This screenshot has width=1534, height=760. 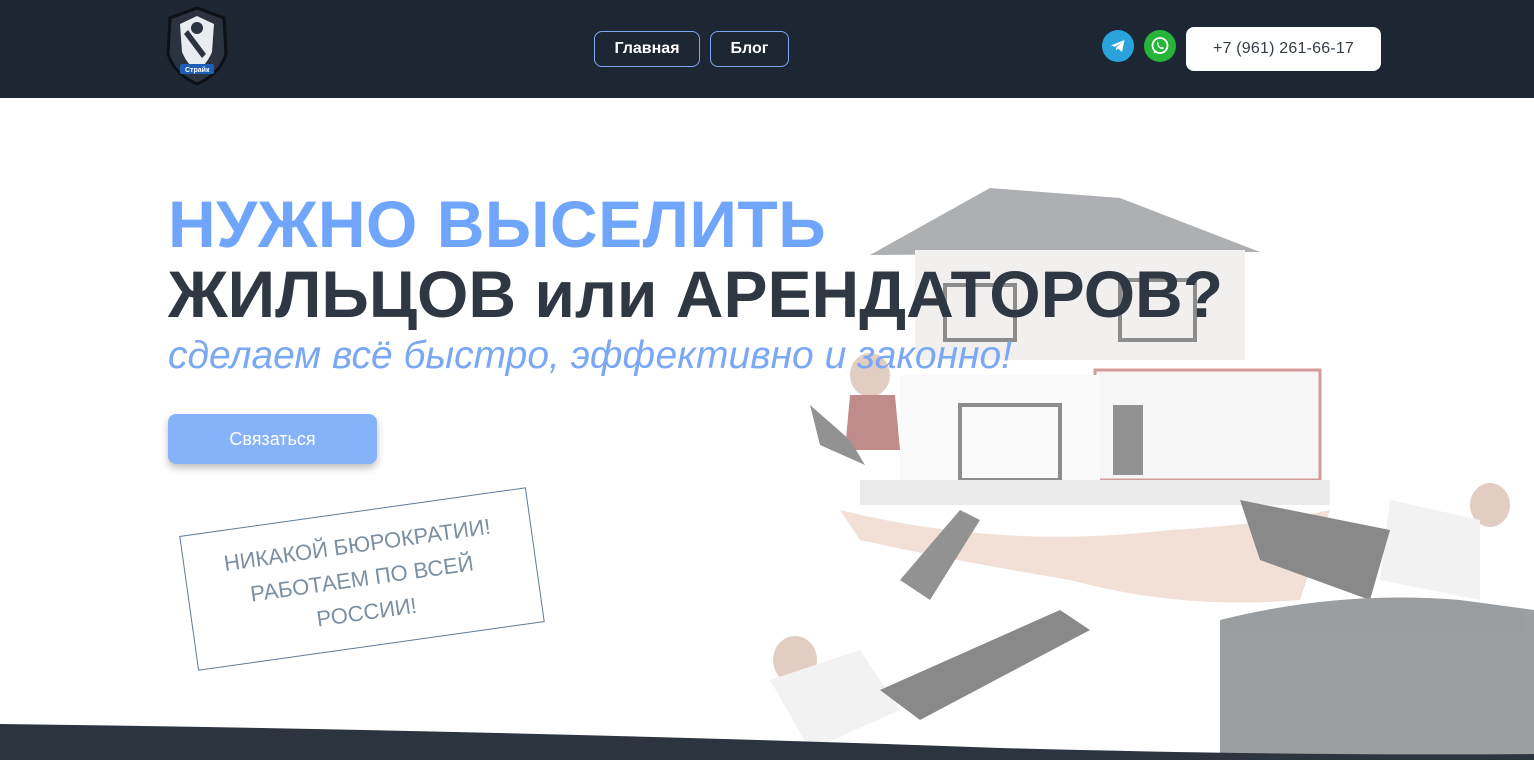 I want to click on hero-title-line1: НУЖНО ВЫСЕЛИТЬ, so click(x=497, y=224).